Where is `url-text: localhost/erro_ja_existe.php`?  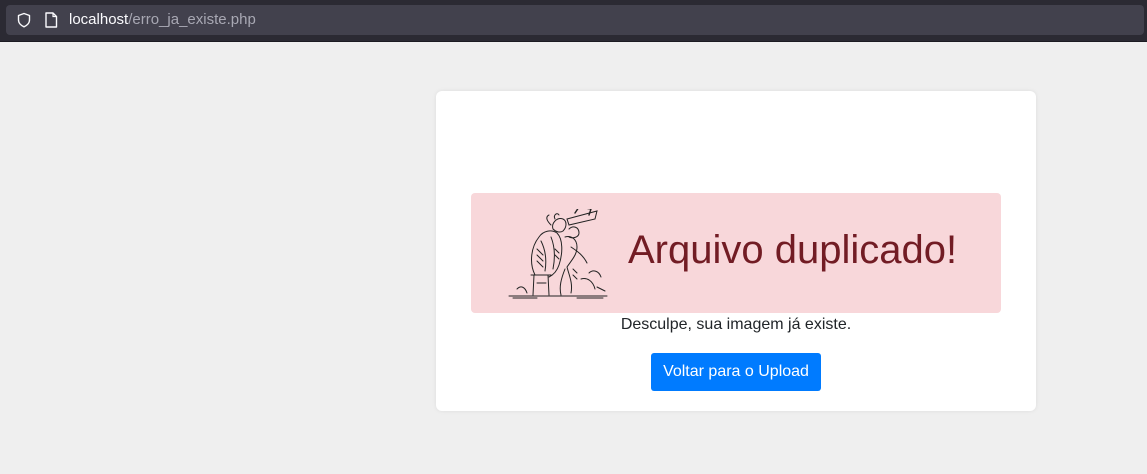
url-text: localhost/erro_ja_existe.php is located at coordinates (162, 20).